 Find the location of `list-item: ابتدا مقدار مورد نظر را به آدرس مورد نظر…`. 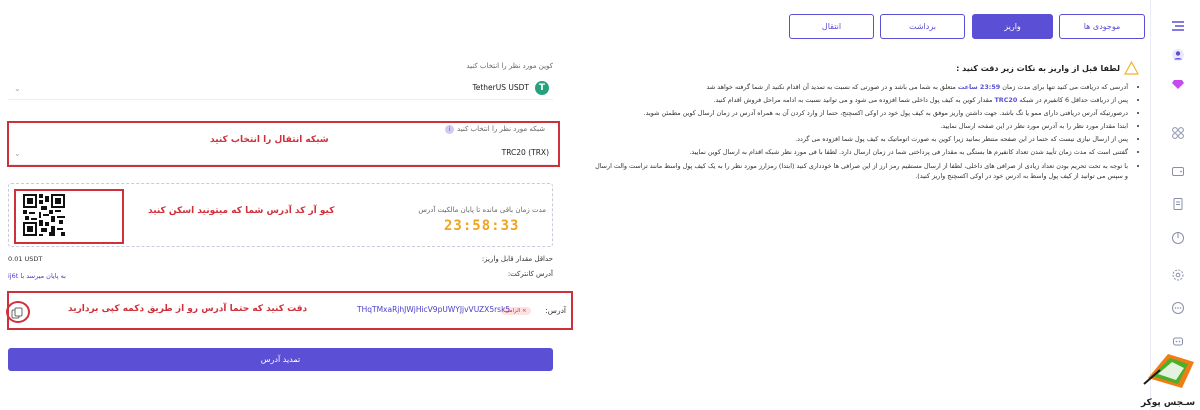

list-item: ابتدا مقدار مورد نظر را به آدرس مورد نظر… is located at coordinates (861, 126).